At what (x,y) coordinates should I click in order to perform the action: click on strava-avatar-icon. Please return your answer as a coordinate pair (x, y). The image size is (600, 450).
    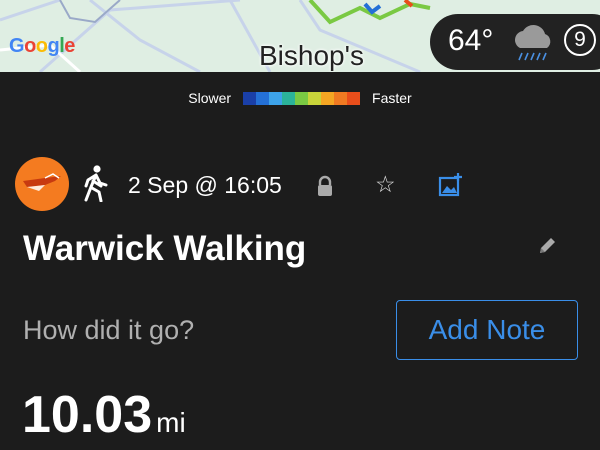
    Looking at the image, I should click on (42, 182).